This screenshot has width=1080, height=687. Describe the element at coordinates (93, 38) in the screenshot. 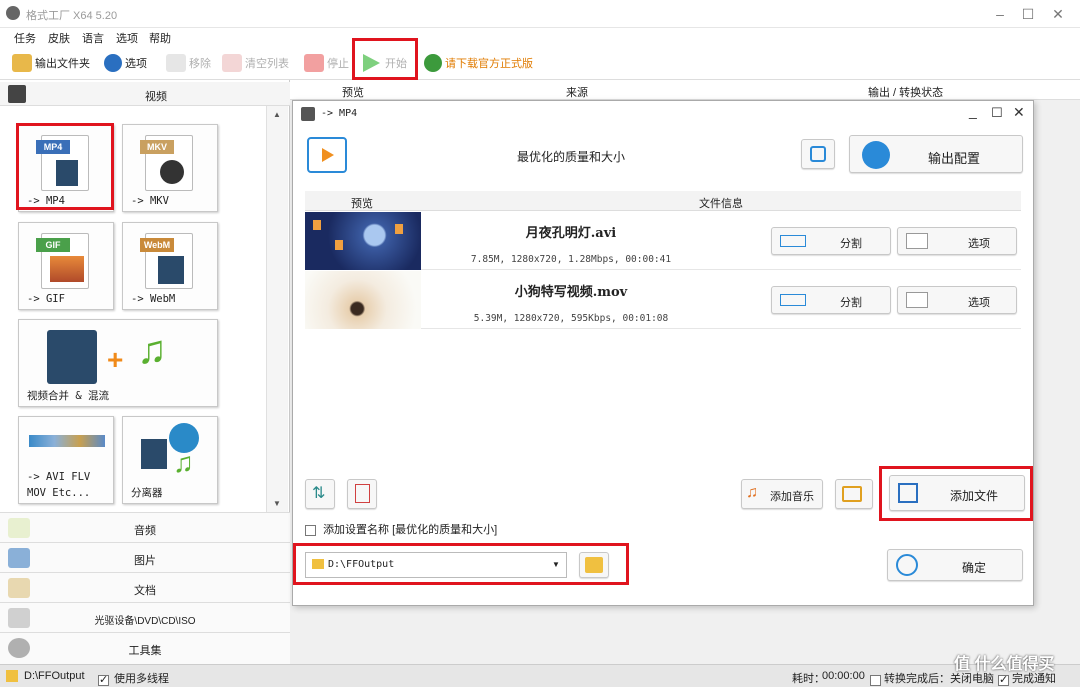

I see `menu-language: 语言` at that location.